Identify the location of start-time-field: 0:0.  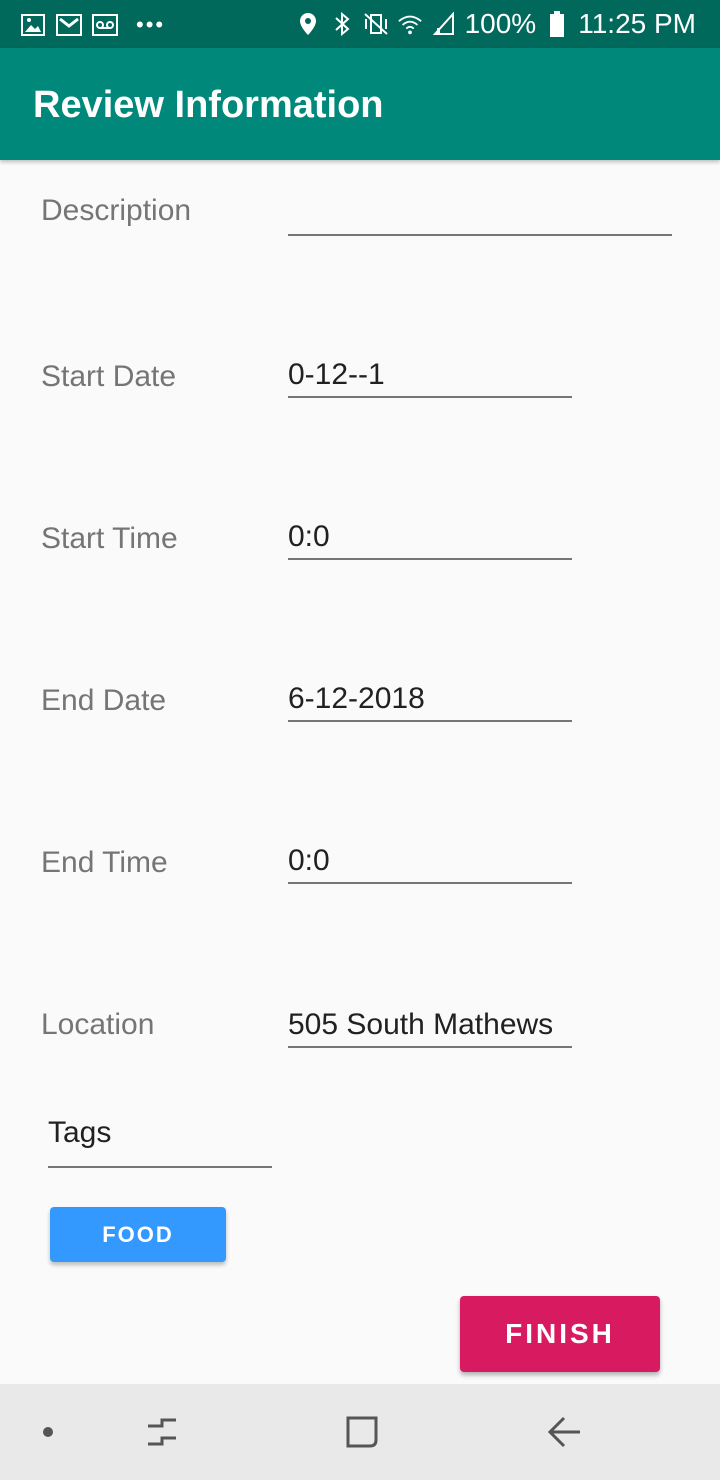
(430, 540).